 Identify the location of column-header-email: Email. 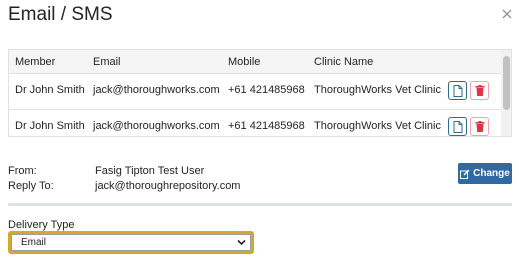
(107, 62).